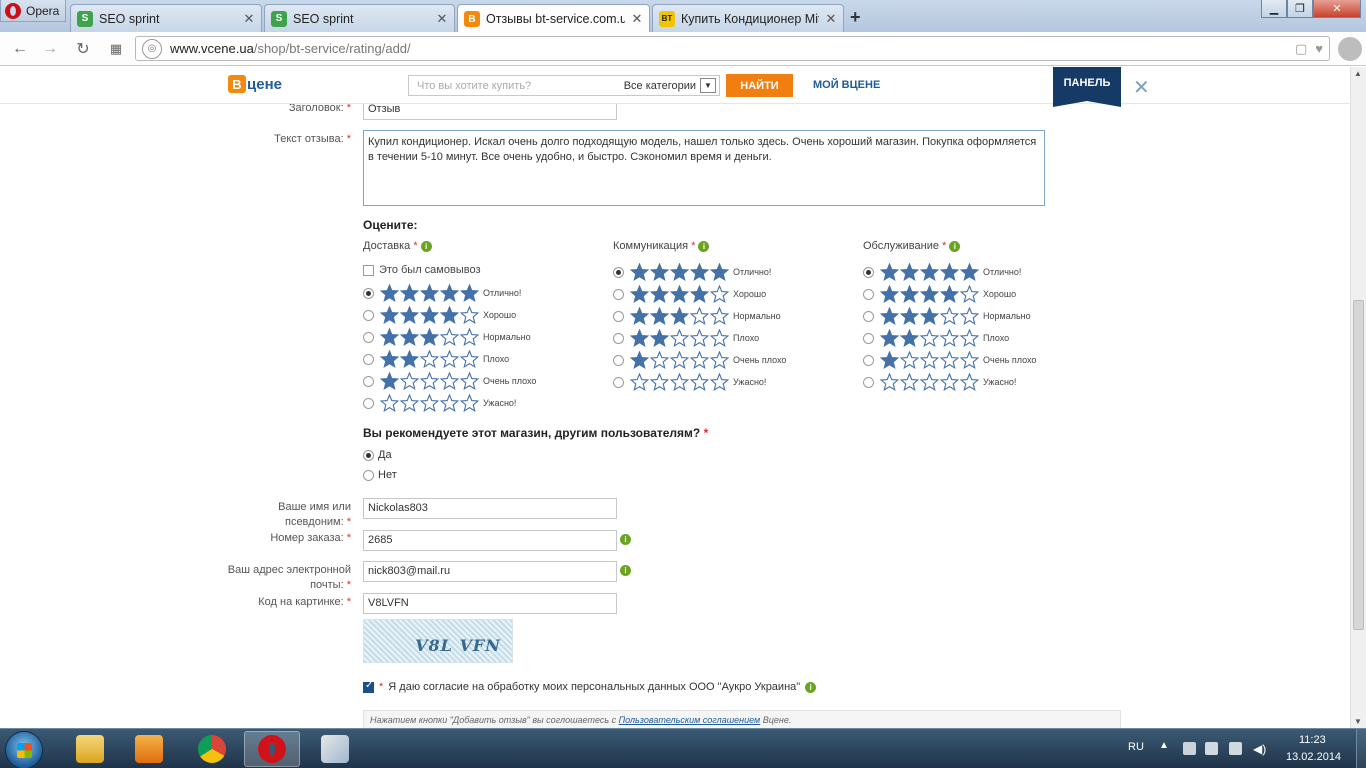 This screenshot has width=1366, height=768. Describe the element at coordinates (660, 86) in the screenshot. I see `category-select: Все категории` at that location.